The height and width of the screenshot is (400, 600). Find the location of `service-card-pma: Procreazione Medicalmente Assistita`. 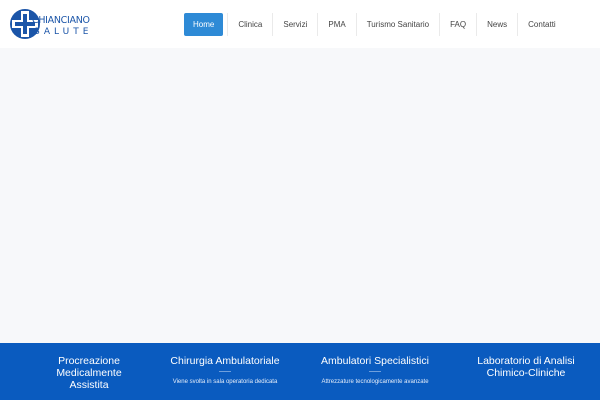

service-card-pma: Procreazione Medicalmente Assistita is located at coordinates (89, 373).